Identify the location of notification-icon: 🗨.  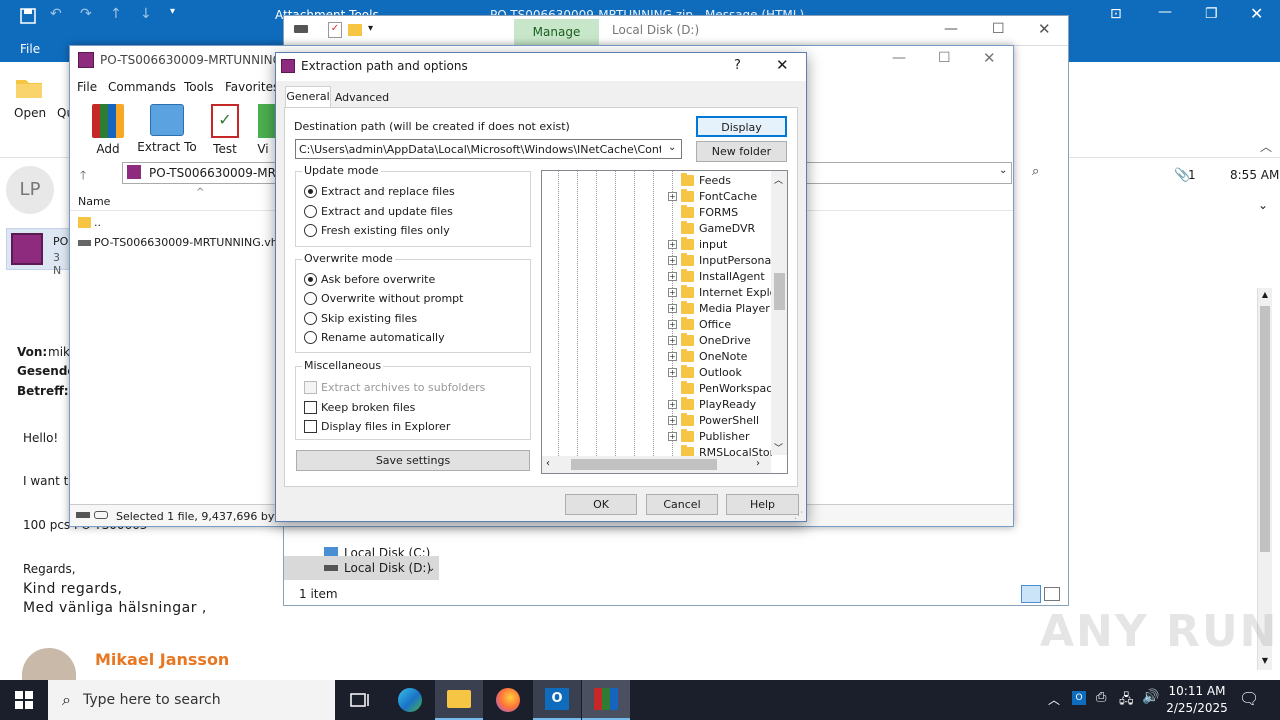
(1249, 698).